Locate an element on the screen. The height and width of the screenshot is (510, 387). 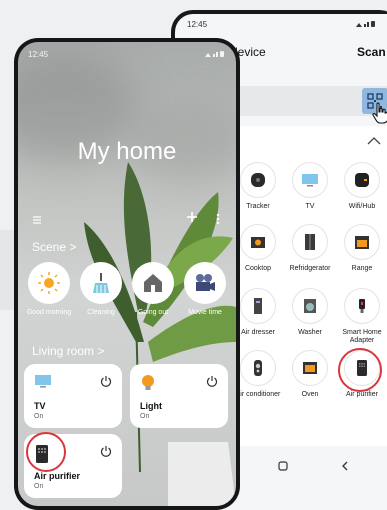
add-icon is located at coordinates (192, 219).